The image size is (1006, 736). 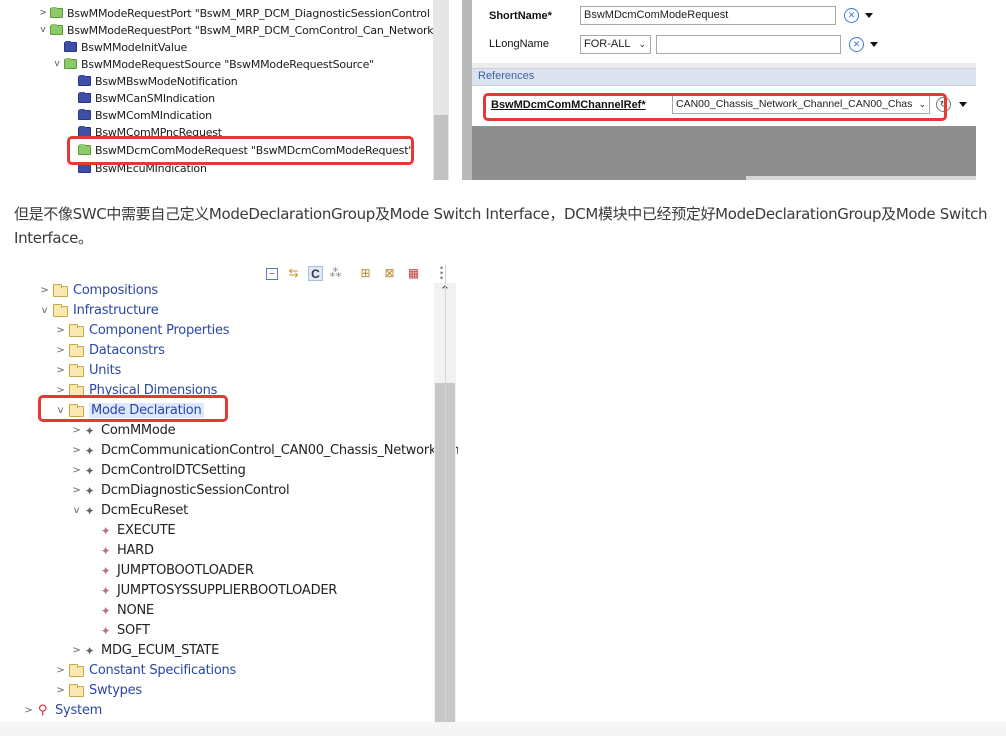 I want to click on tree-row-label: BswMBswModeNotification, so click(x=166, y=81).